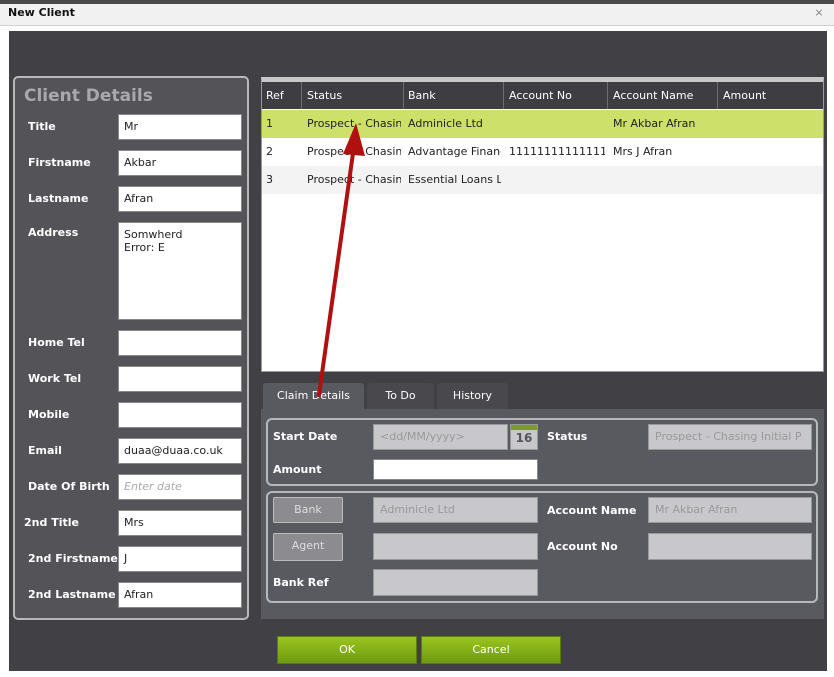  I want to click on row-ref: 3, so click(269, 179).